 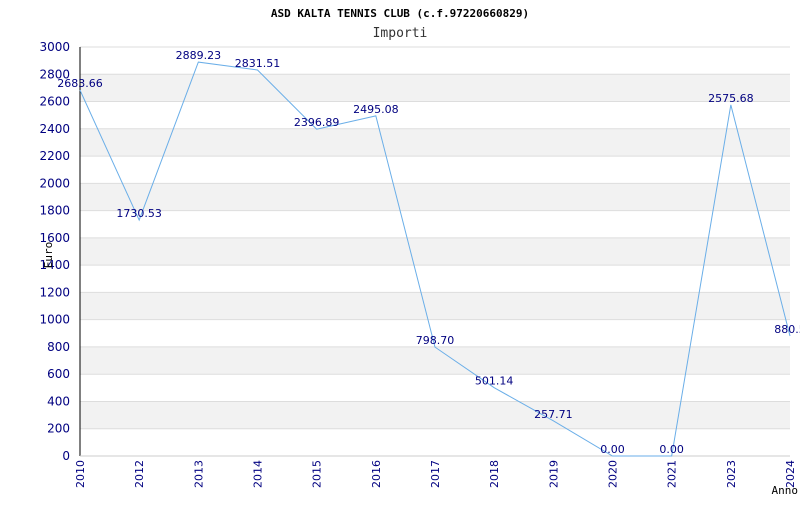 What do you see at coordinates (198, 474) in the screenshot?
I see `x-tick-label: 2013` at bounding box center [198, 474].